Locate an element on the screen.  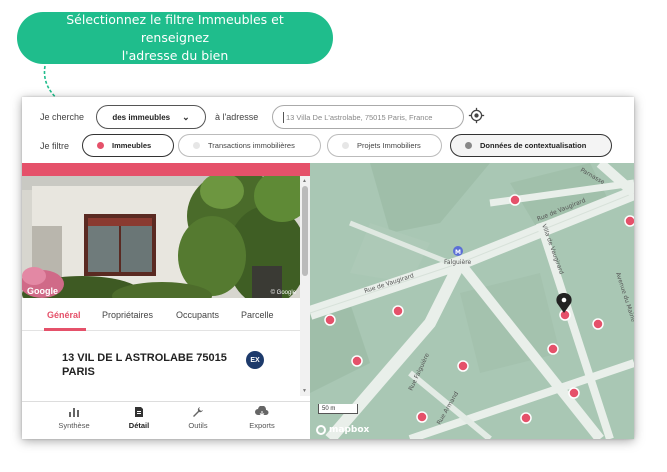
wrench-icon is located at coordinates (198, 412).